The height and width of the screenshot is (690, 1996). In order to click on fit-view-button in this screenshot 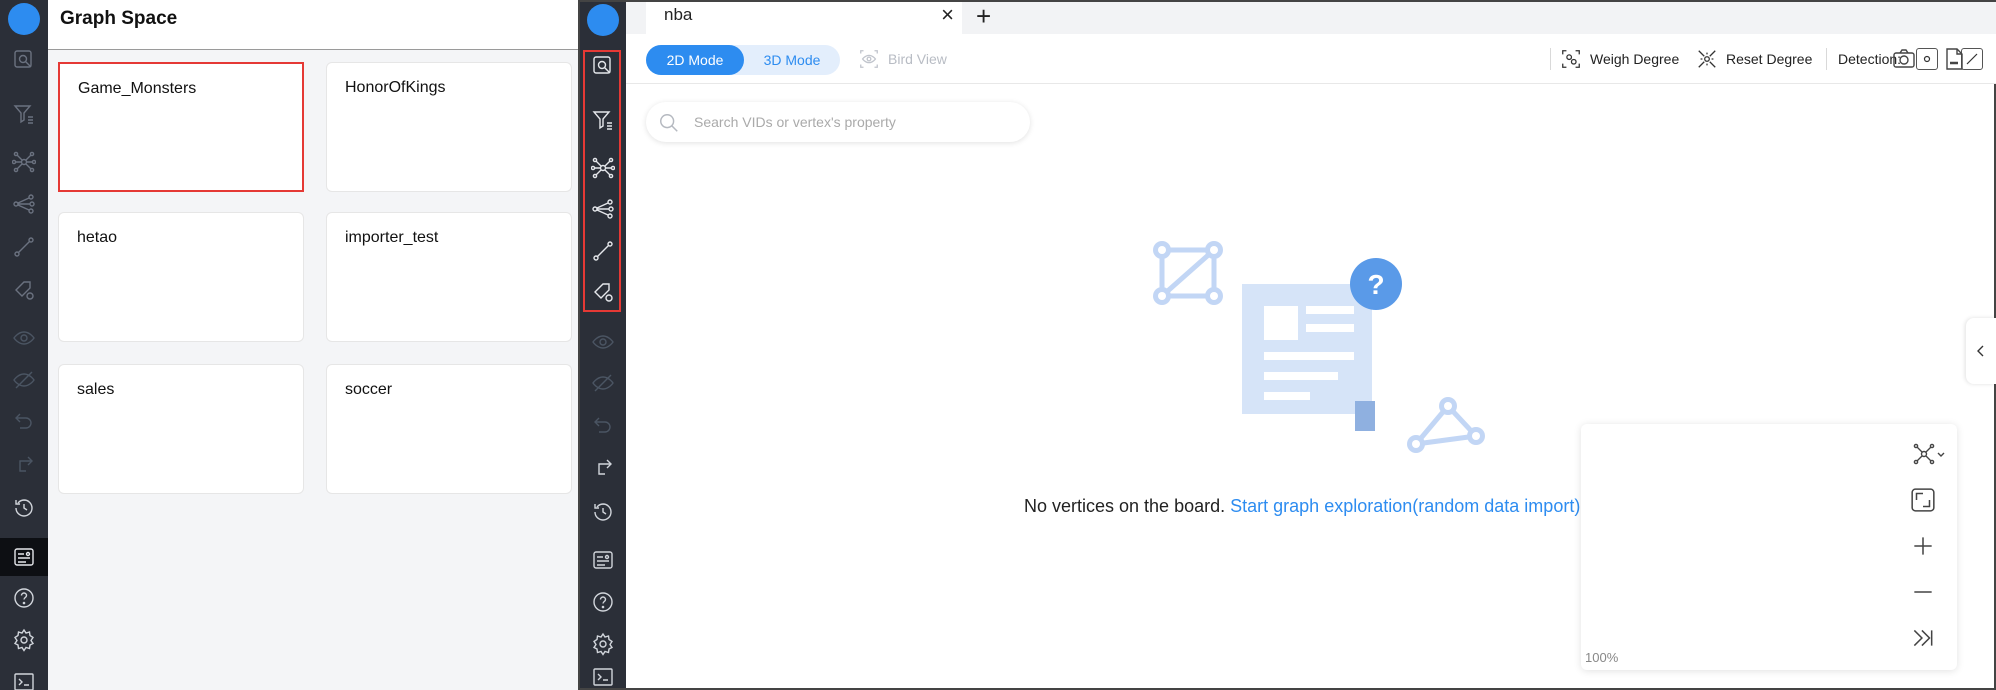, I will do `click(1923, 500)`.